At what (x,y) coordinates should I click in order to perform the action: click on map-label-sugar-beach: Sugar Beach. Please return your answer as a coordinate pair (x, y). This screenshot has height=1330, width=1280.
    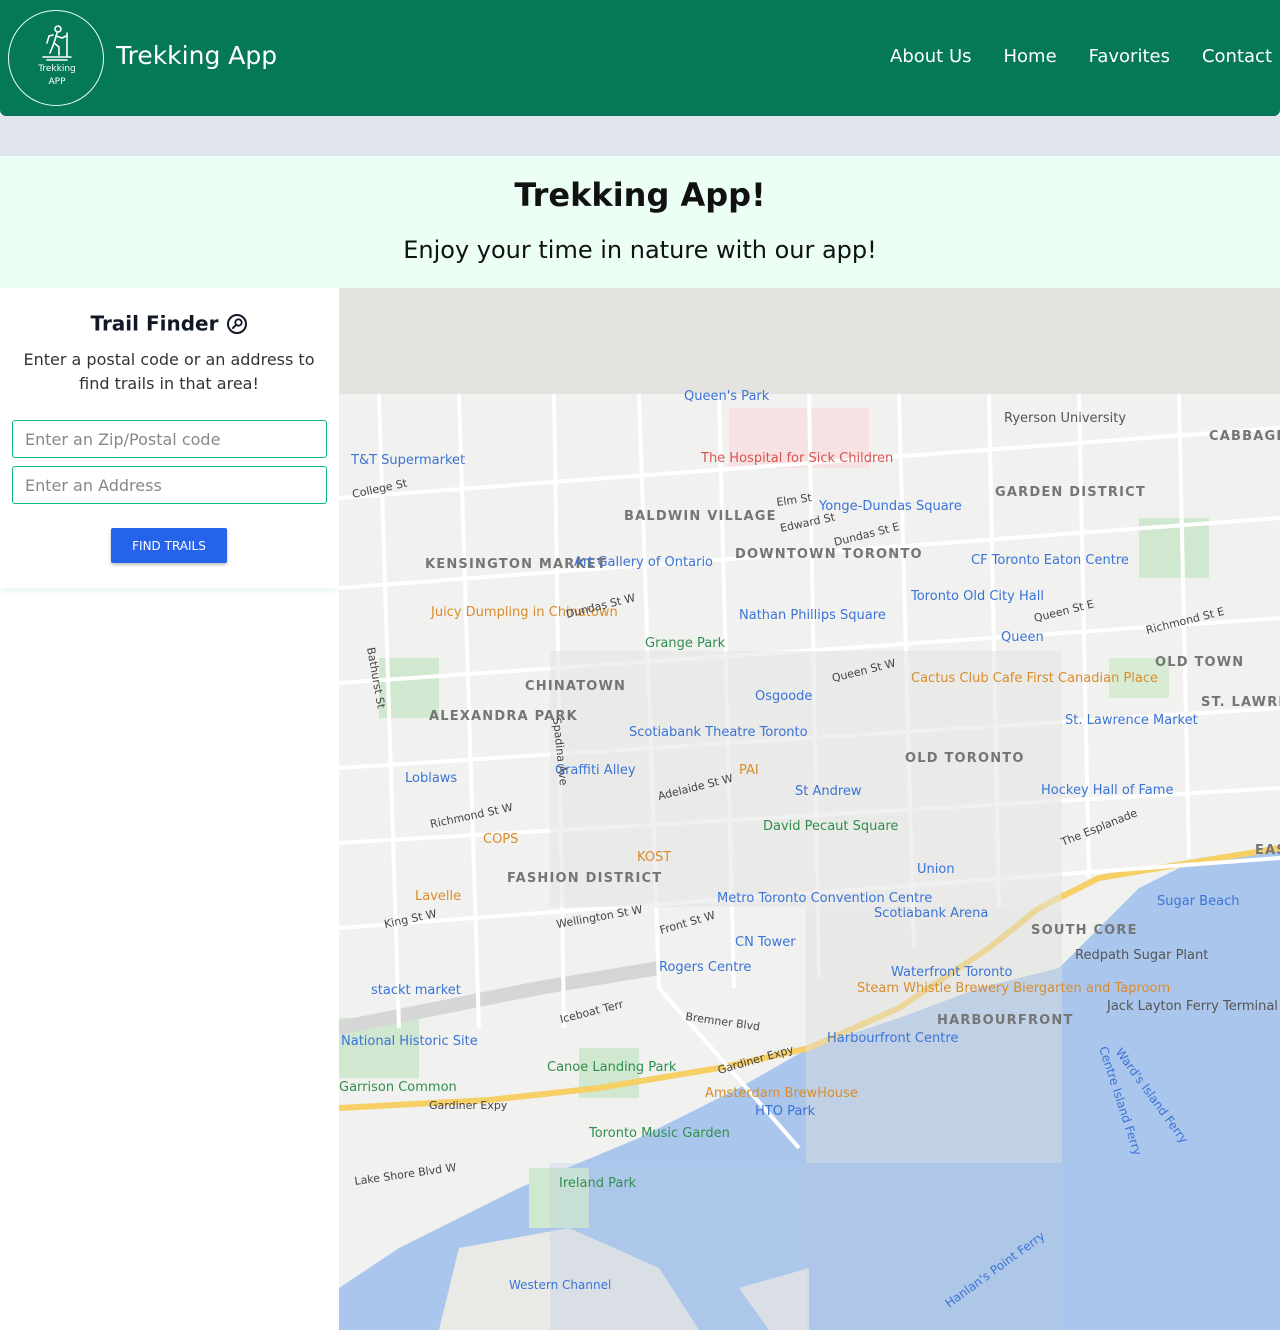
    Looking at the image, I should click on (1198, 901).